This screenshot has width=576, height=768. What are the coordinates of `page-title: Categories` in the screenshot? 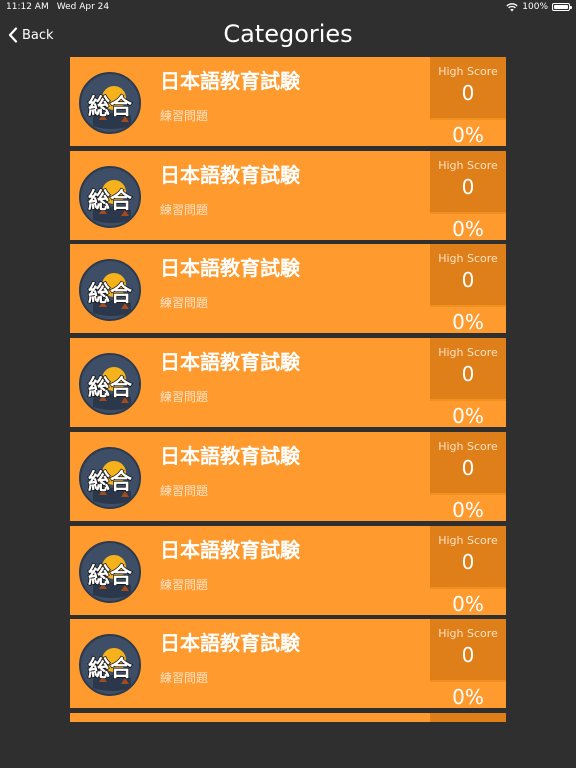 It's located at (288, 34).